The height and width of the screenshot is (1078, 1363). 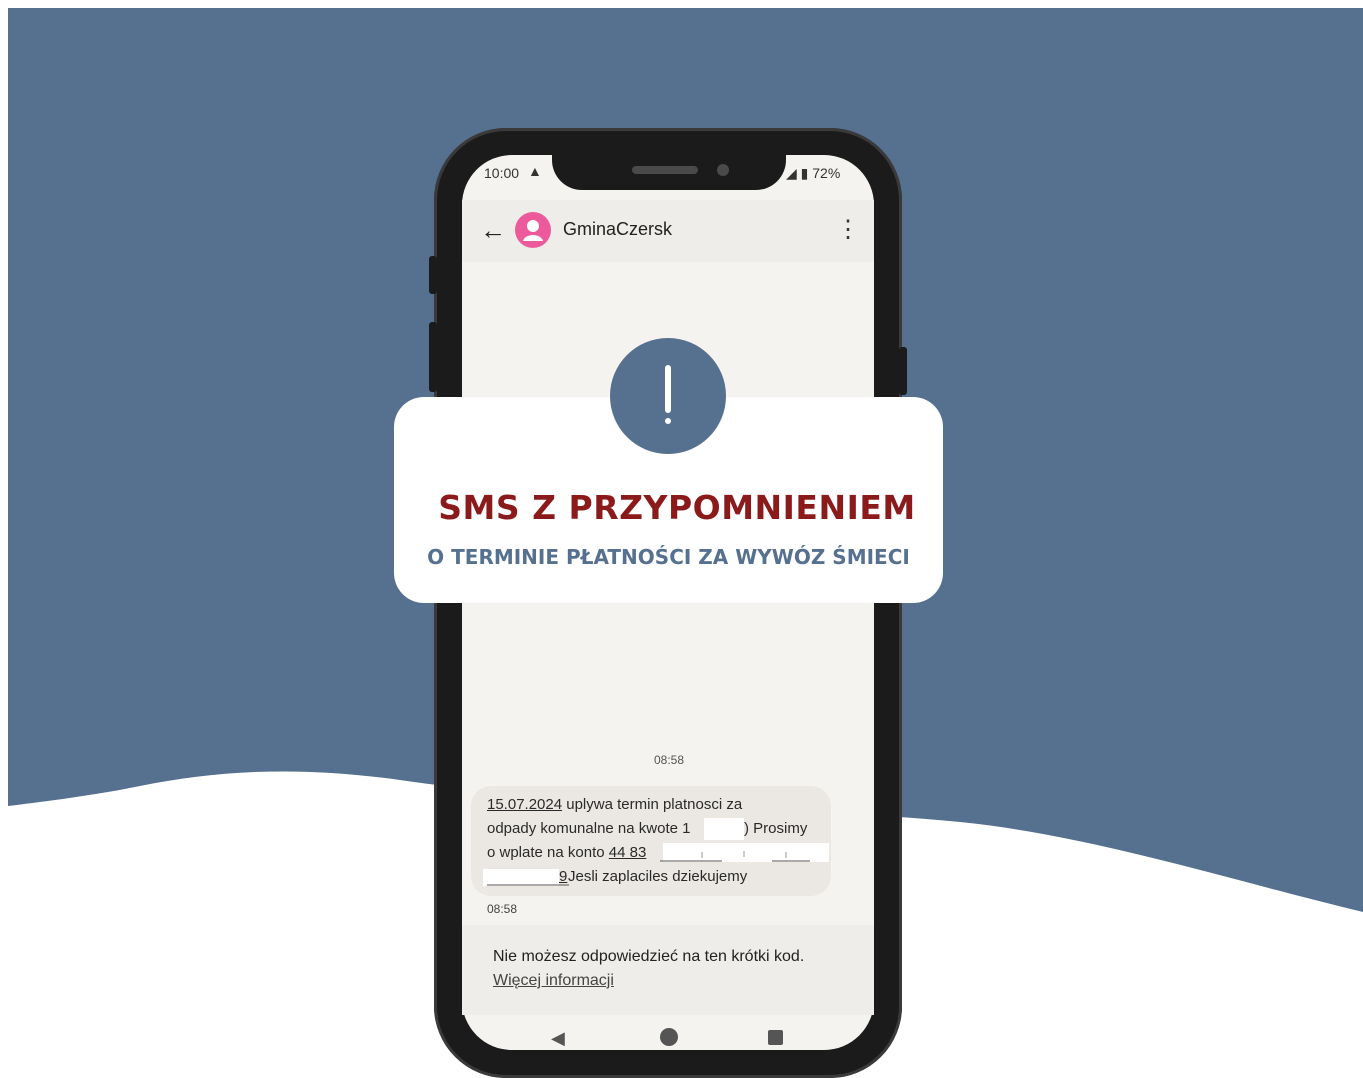 I want to click on contact-avatar, so click(x=533, y=230).